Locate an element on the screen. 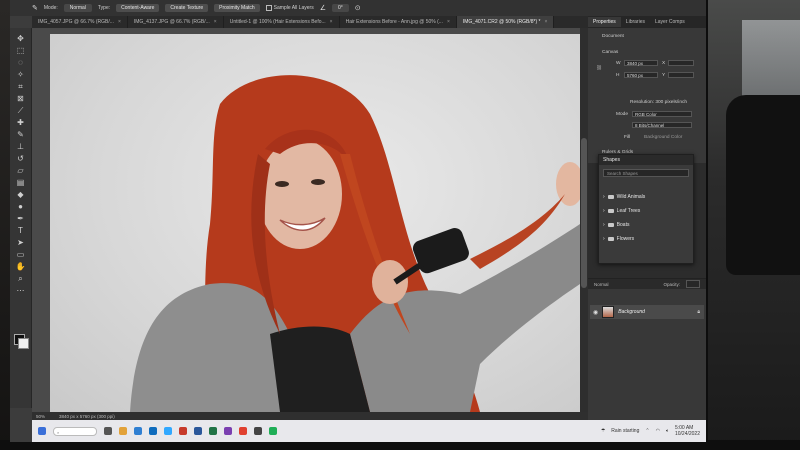  gradient-icon: ▤ is located at coordinates (21, 182).